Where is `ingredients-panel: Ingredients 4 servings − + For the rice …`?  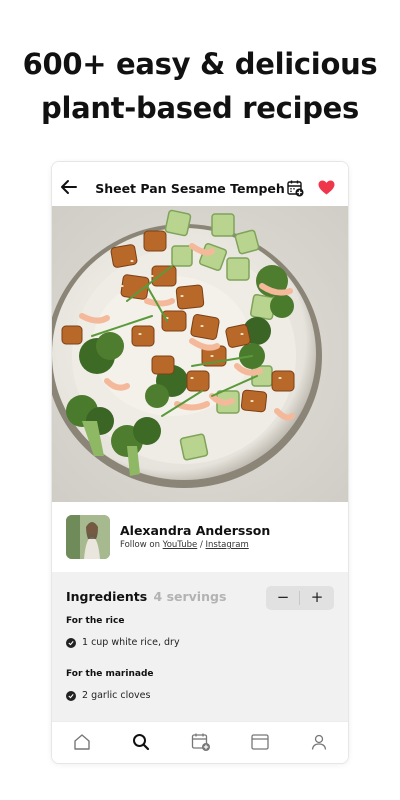 ingredients-panel: Ingredients 4 servings − + For the rice … is located at coordinates (200, 646).